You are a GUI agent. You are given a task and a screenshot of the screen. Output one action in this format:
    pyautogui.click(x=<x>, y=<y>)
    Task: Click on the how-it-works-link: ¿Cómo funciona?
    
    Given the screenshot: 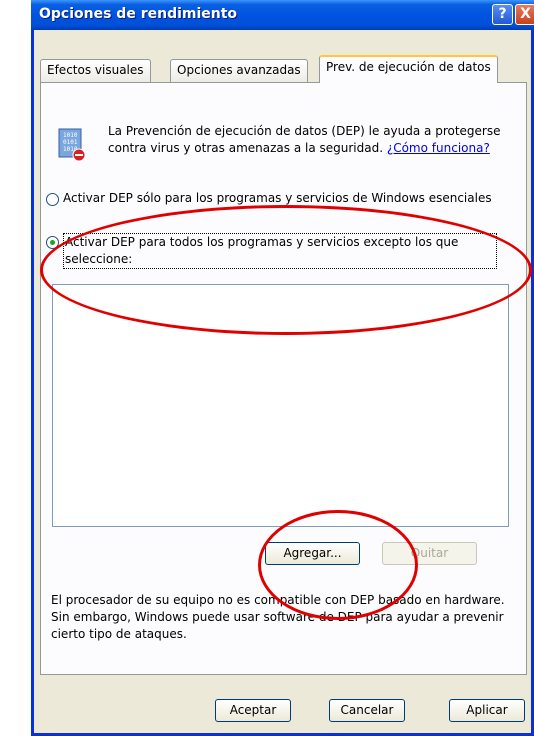 What is the action you would take?
    pyautogui.click(x=438, y=148)
    